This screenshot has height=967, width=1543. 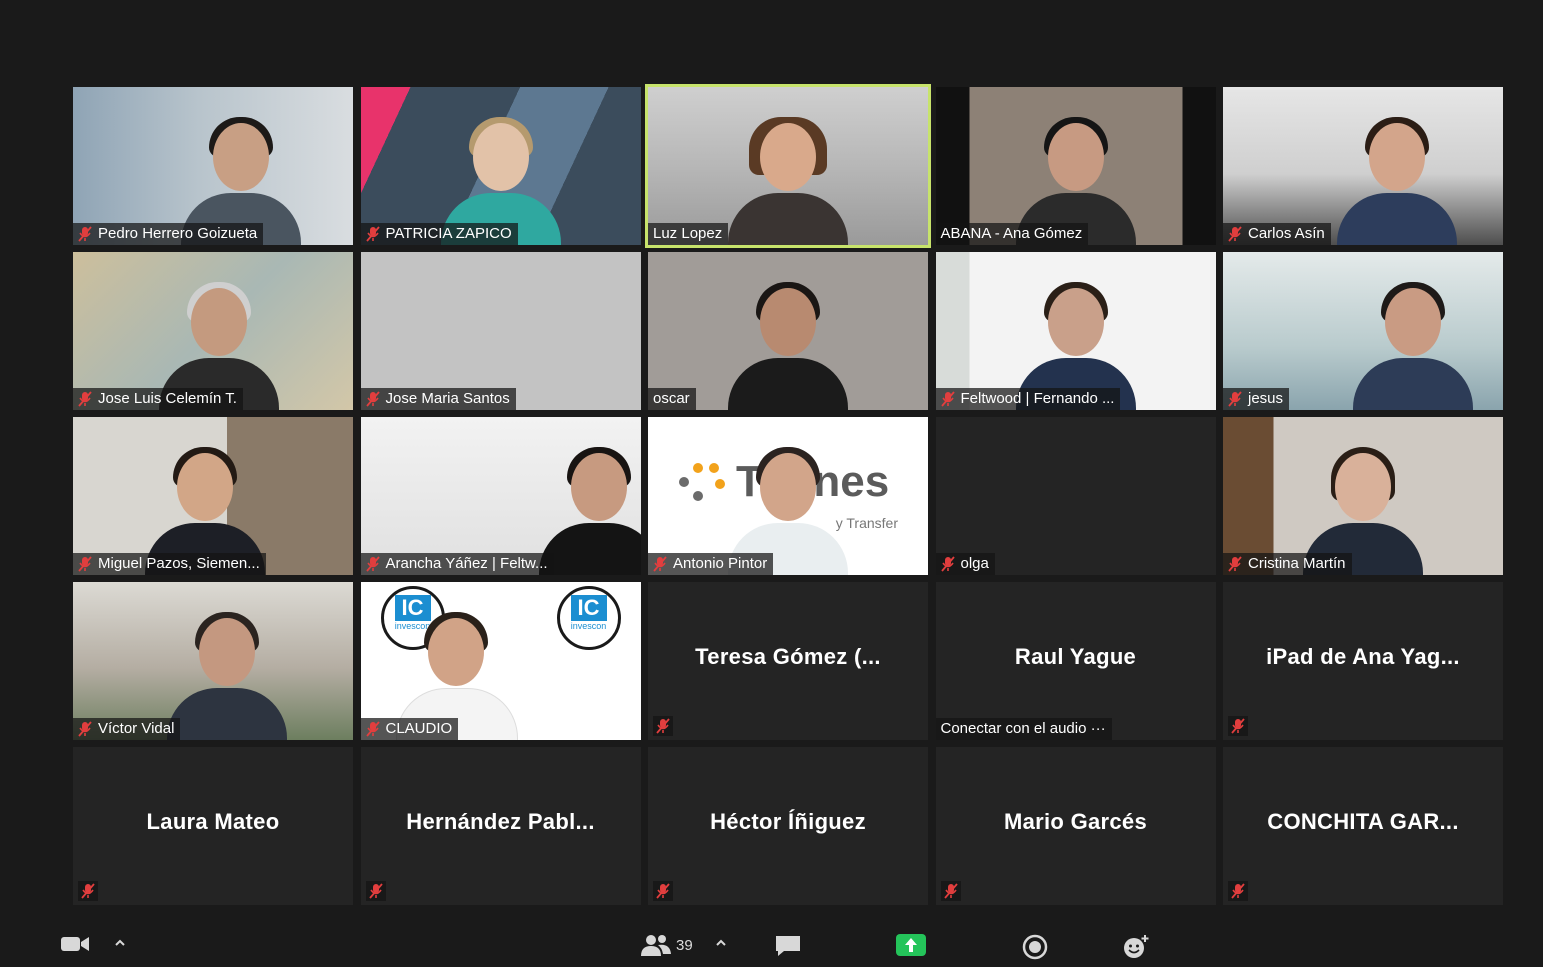 I want to click on chevron-up-icon, so click(x=721, y=942).